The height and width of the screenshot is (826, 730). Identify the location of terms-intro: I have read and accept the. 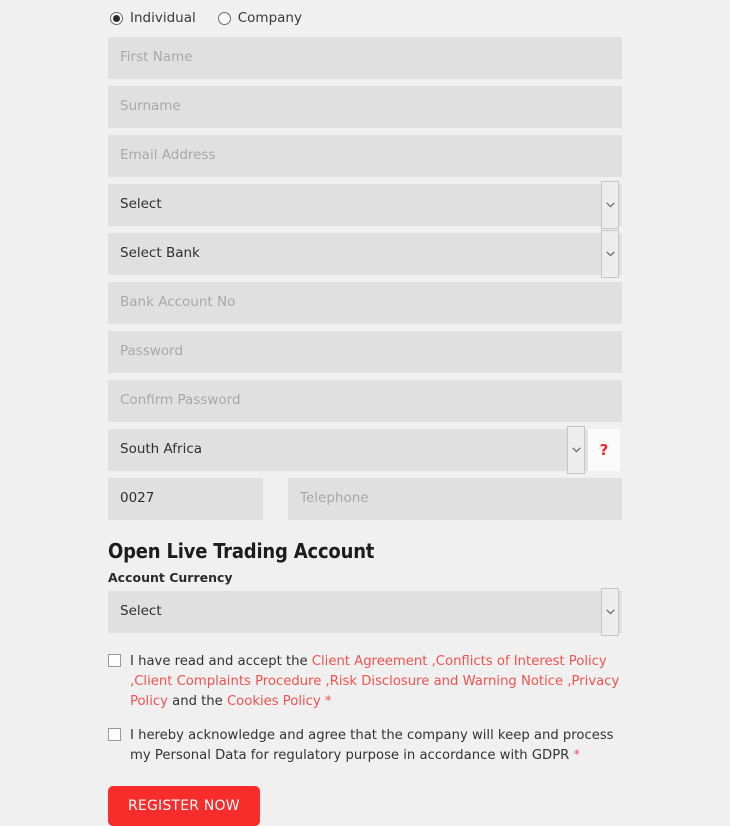
(221, 661).